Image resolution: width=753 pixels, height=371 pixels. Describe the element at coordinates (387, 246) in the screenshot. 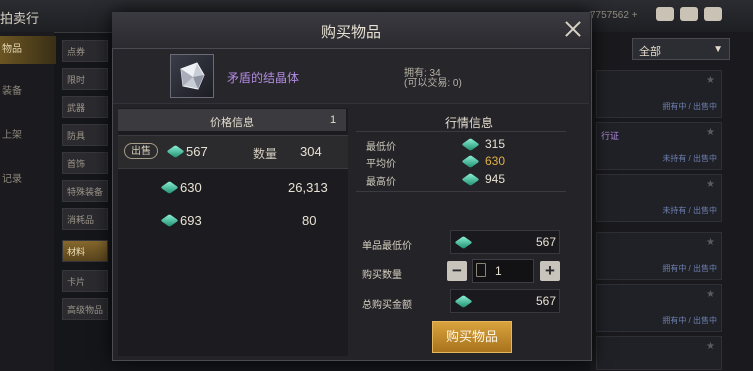

I see `unit-min-label: 单品最低价` at that location.